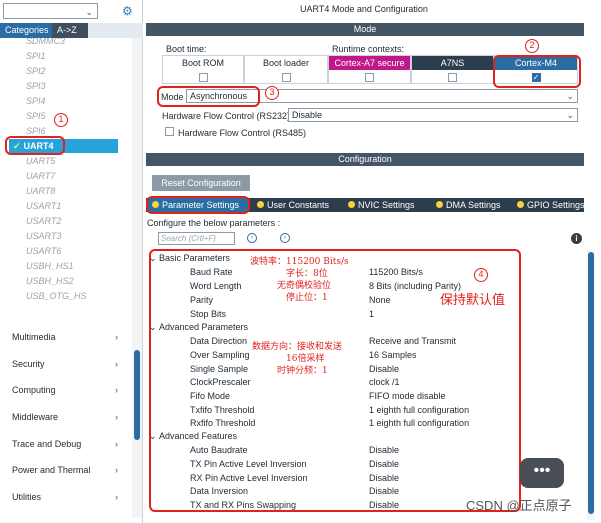  Describe the element at coordinates (27, 497) in the screenshot. I see `category-label: Utilities` at that location.